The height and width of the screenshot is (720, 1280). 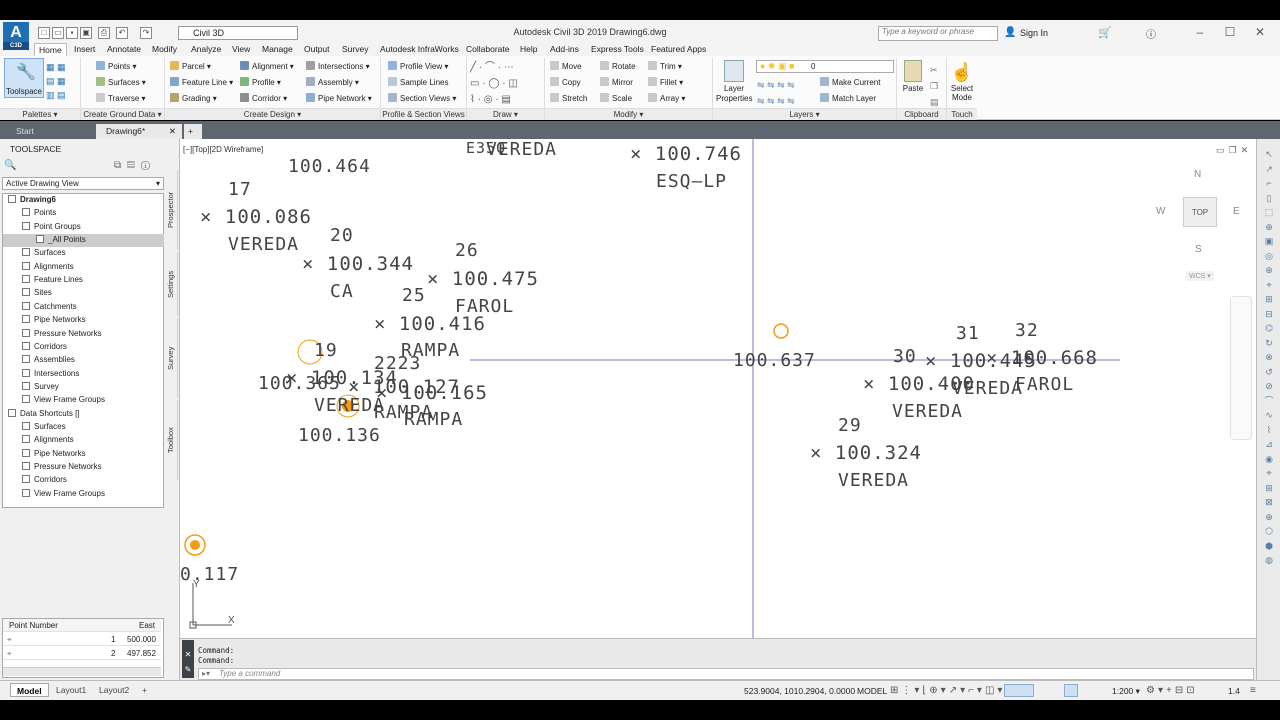 I want to click on panel-label-create-design: Create Design ▾, so click(x=272, y=114).